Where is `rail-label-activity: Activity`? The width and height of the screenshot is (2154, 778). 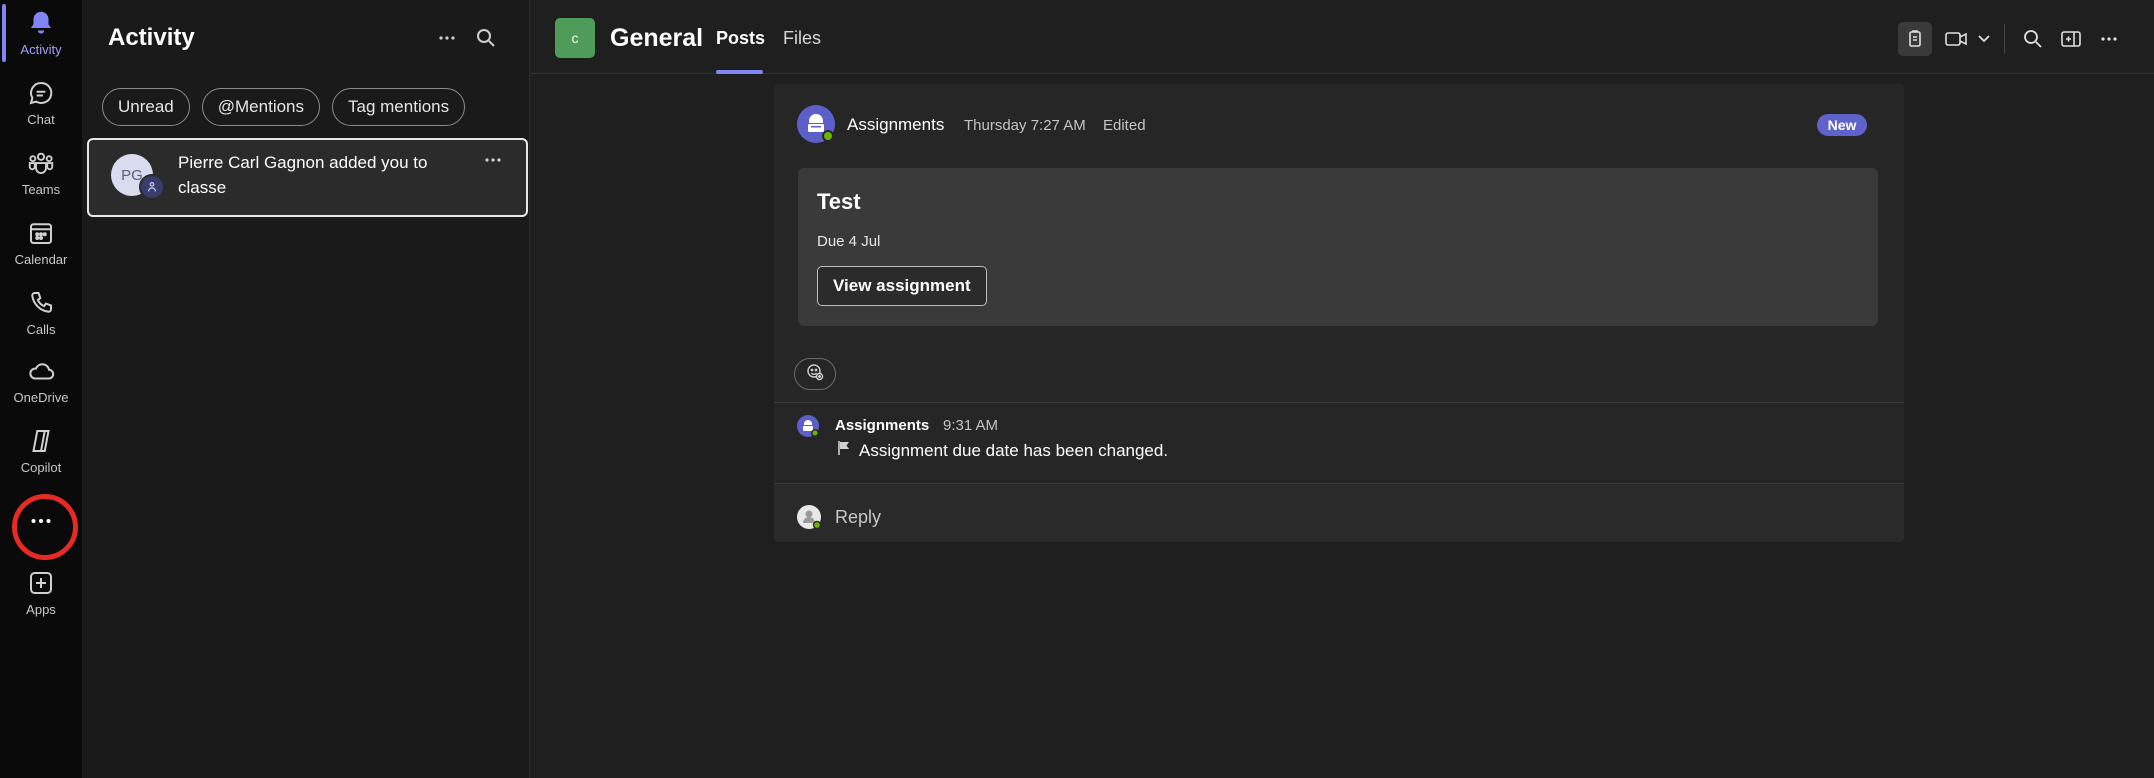 rail-label-activity: Activity is located at coordinates (41, 49).